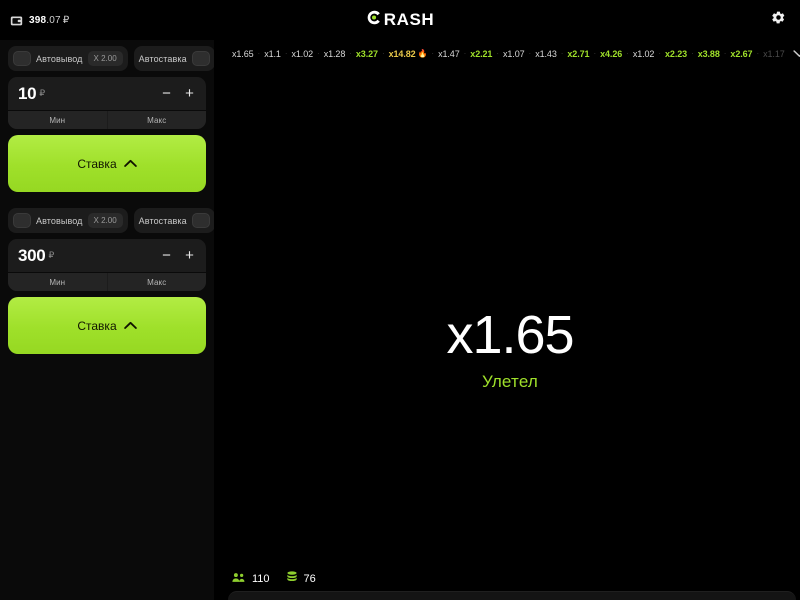  I want to click on history-multiplier-label: x2.71, so click(578, 54).